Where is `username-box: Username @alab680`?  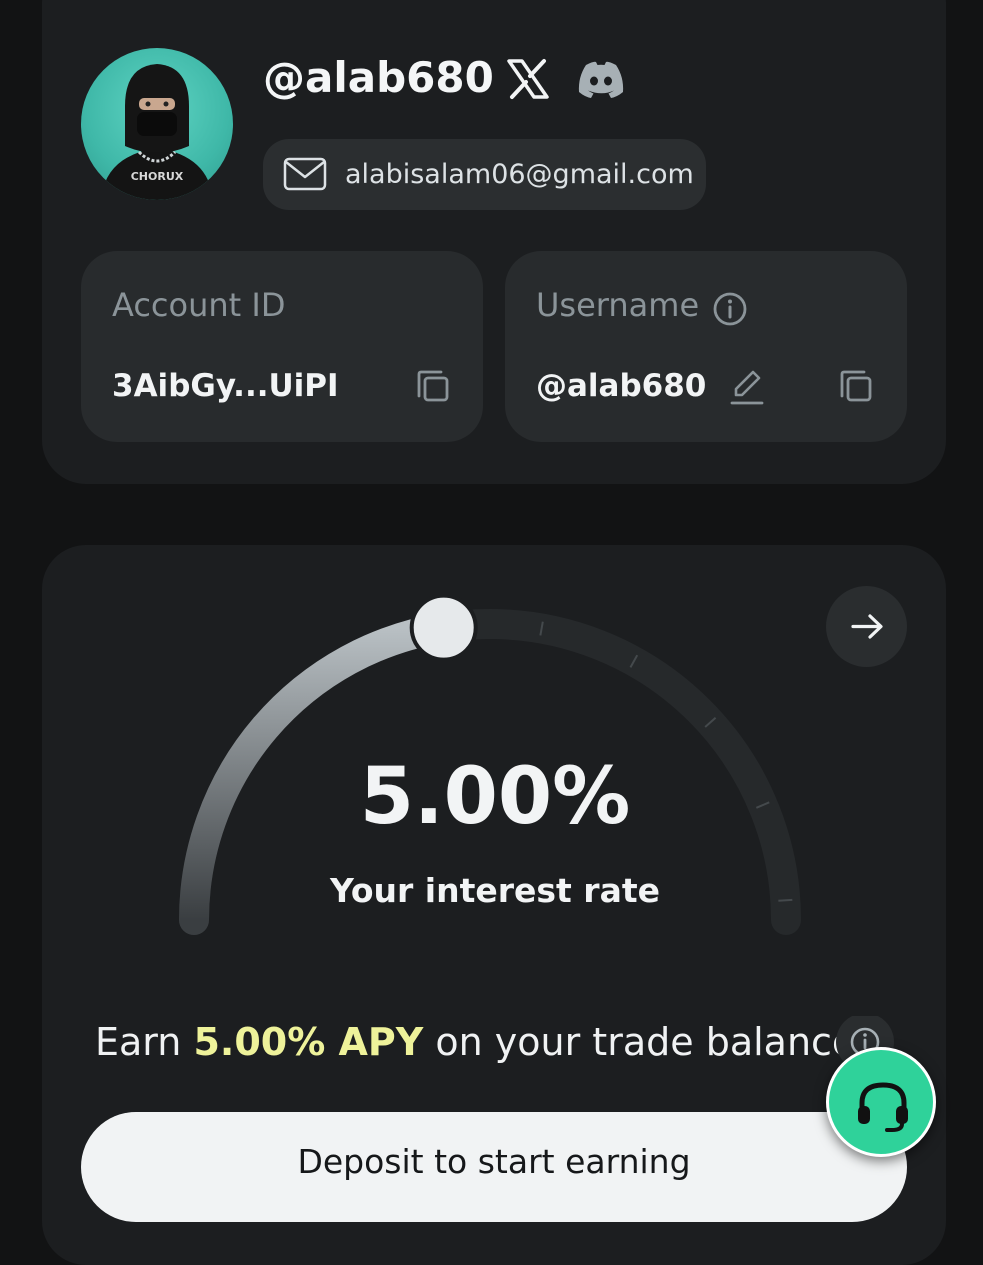 username-box: Username @alab680 is located at coordinates (706, 346).